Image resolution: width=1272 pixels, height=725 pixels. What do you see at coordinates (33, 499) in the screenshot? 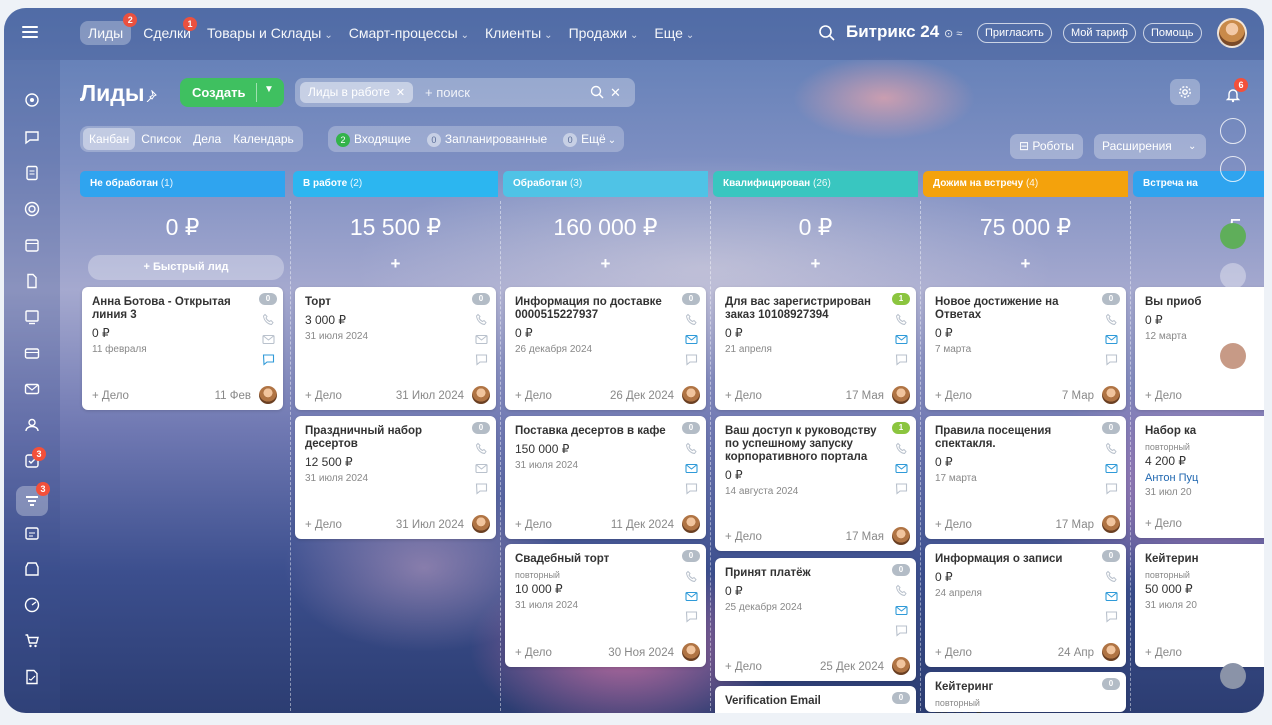
I see `crm-item: 3` at bounding box center [33, 499].